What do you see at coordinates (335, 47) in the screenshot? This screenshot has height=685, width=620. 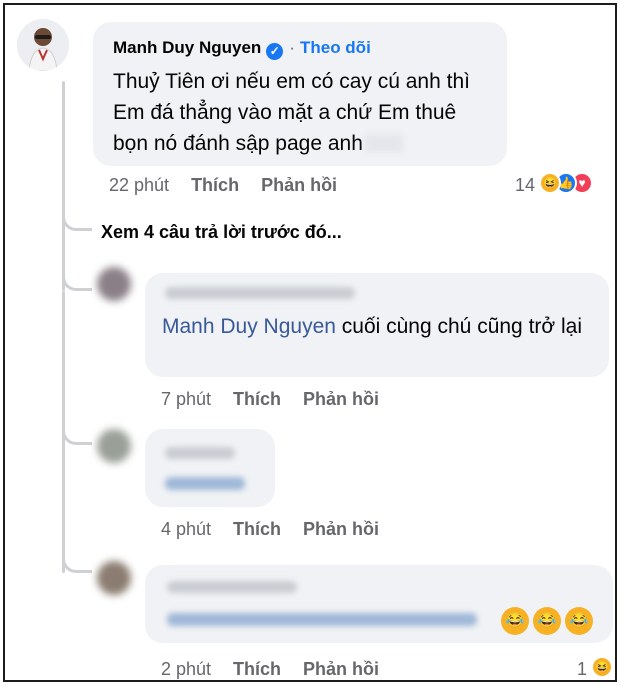 I see `follow-button: Theo dõi` at bounding box center [335, 47].